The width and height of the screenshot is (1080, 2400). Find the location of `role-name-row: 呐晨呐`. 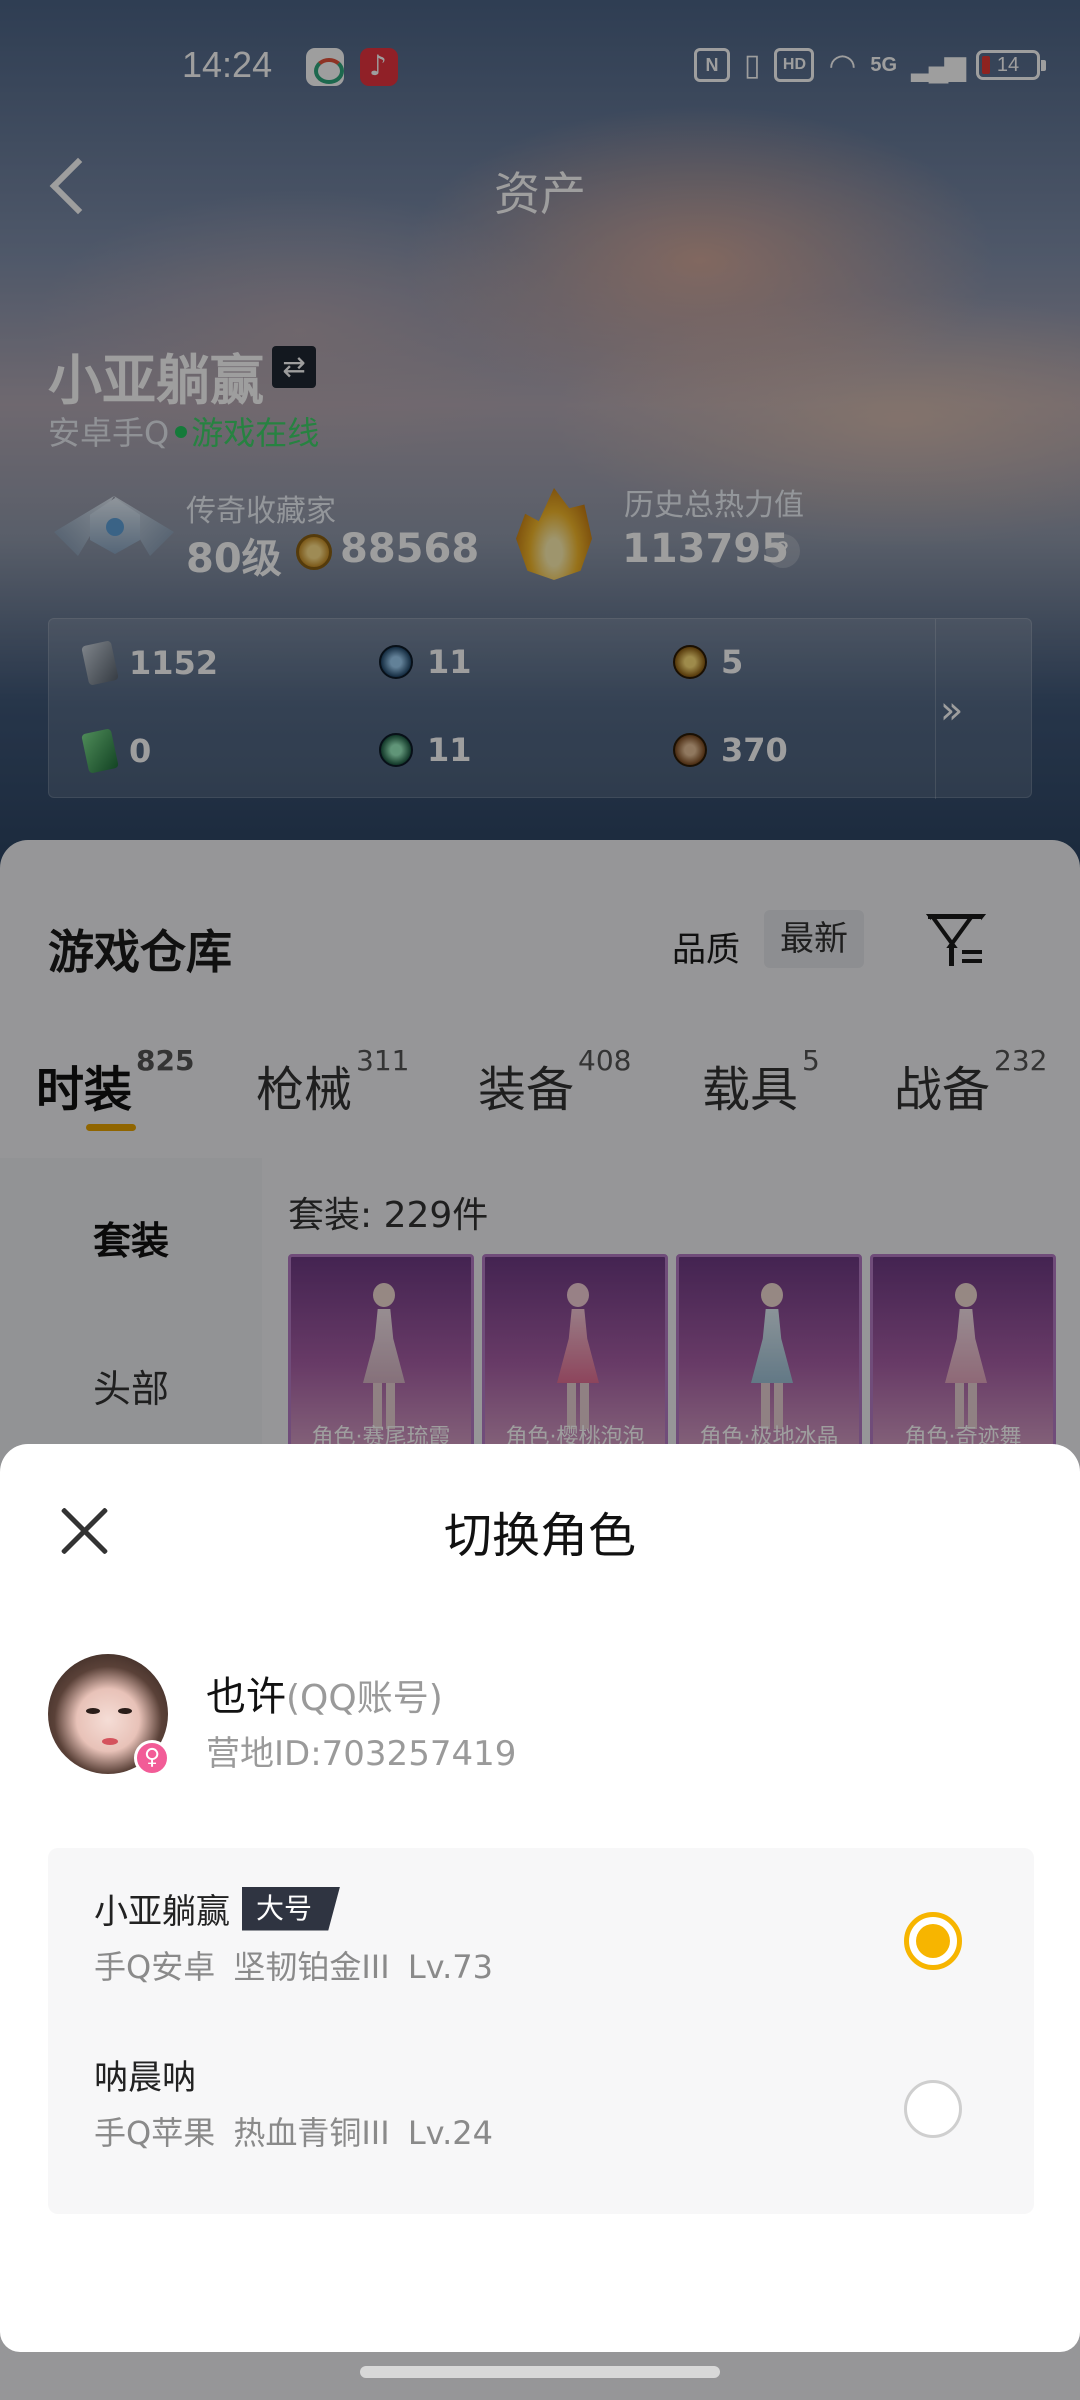

role-name-row: 呐晨呐 is located at coordinates (145, 2074).